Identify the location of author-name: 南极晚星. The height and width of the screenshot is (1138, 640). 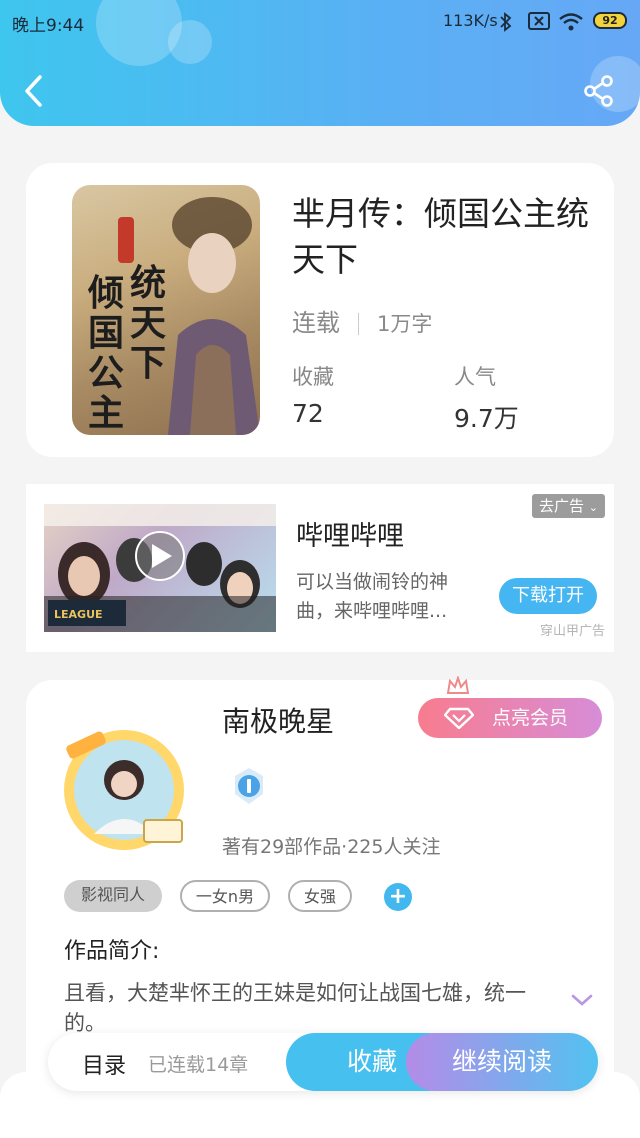
(278, 721).